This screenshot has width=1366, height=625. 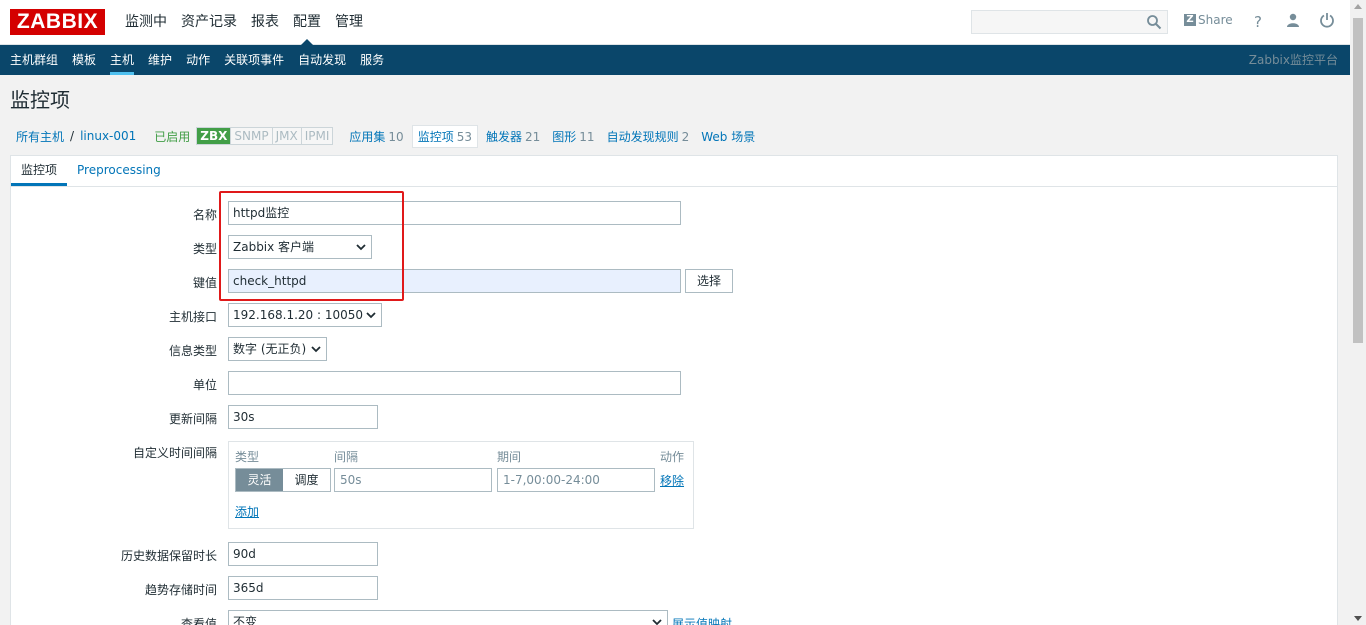 What do you see at coordinates (306, 480) in the screenshot?
I see `scheduling-option: 调度` at bounding box center [306, 480].